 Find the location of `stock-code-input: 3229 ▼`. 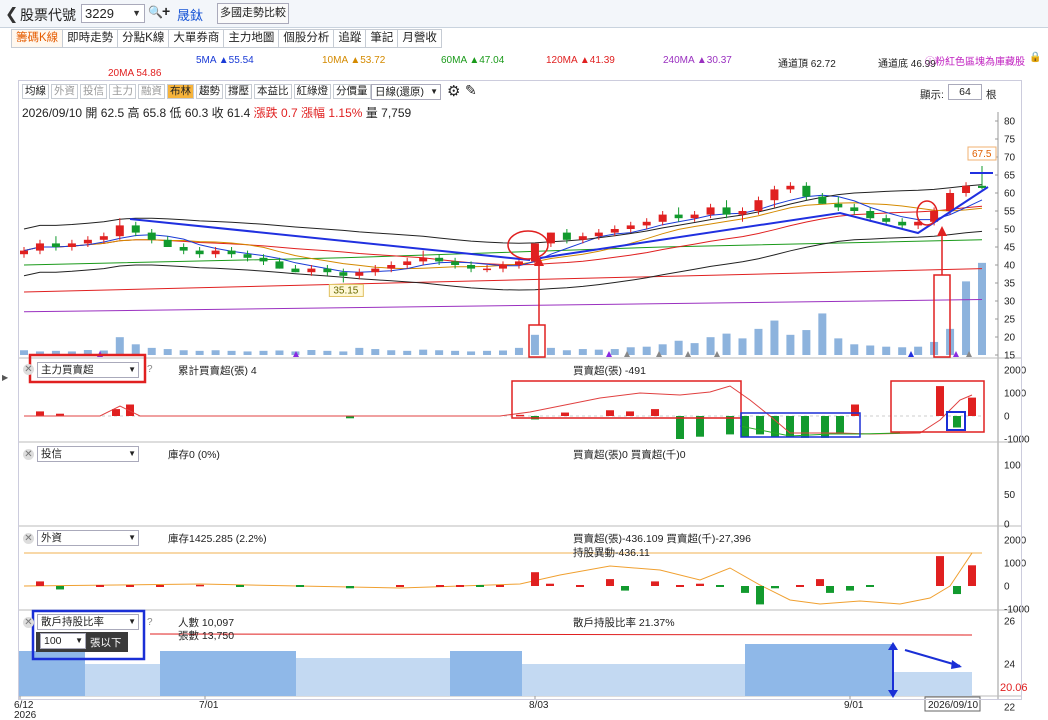

stock-code-input: 3229 ▼ is located at coordinates (113, 13).